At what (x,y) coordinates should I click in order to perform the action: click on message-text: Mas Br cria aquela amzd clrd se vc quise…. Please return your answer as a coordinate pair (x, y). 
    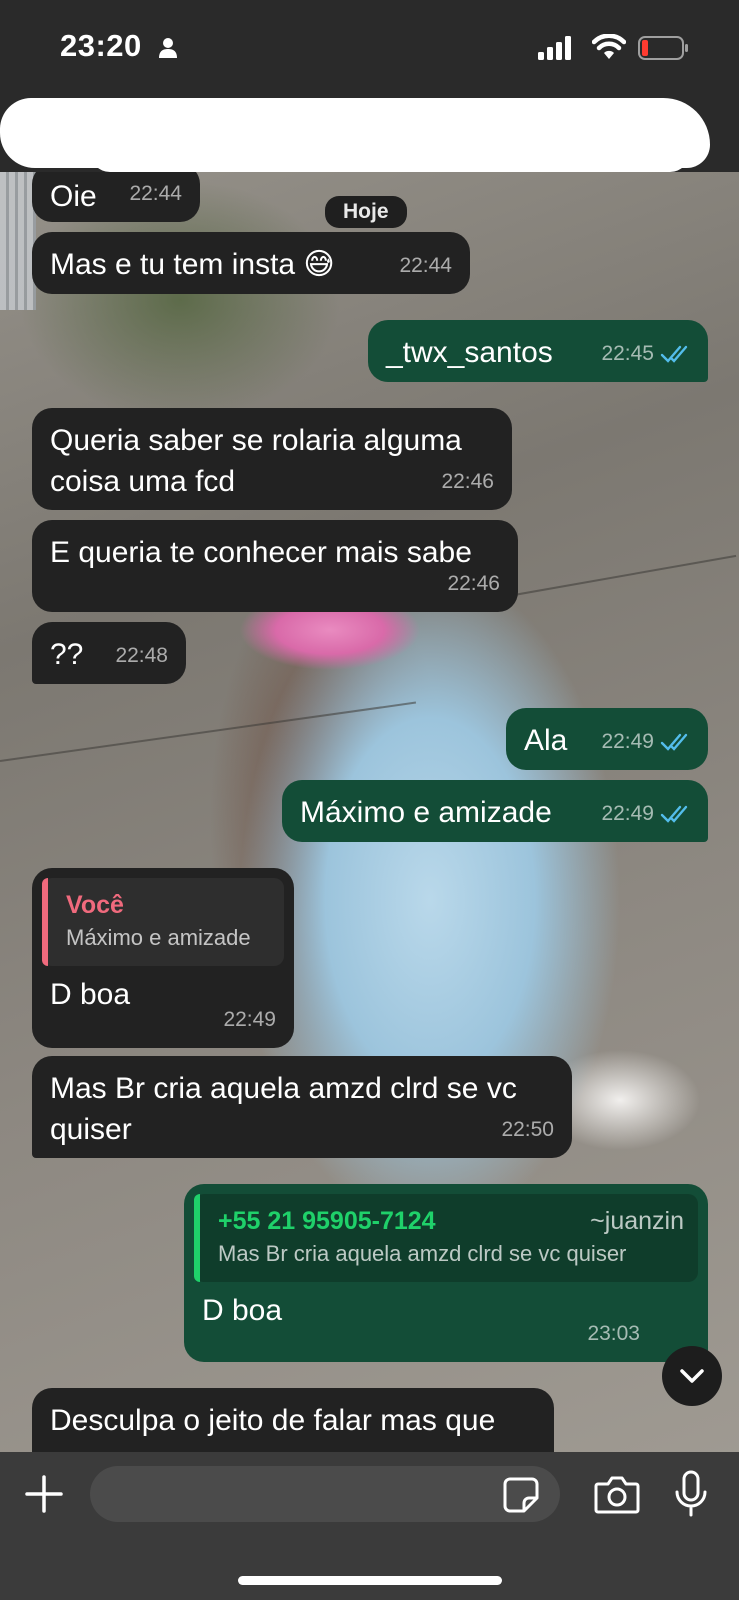
    Looking at the image, I should click on (283, 1109).